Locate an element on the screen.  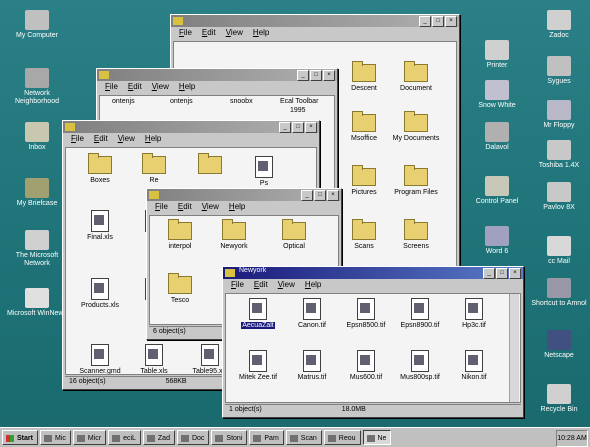
folder-item: Newyork is located at coordinates (234, 235).